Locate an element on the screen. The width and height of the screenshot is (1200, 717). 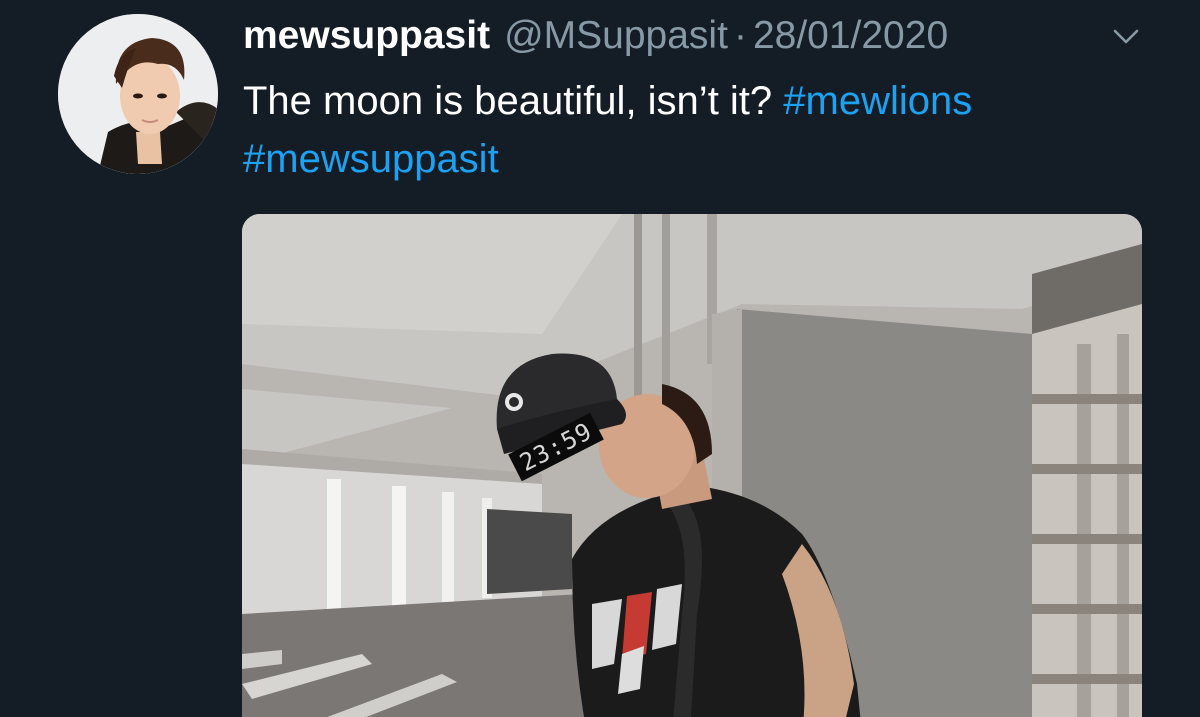
avatar is located at coordinates (138, 94).